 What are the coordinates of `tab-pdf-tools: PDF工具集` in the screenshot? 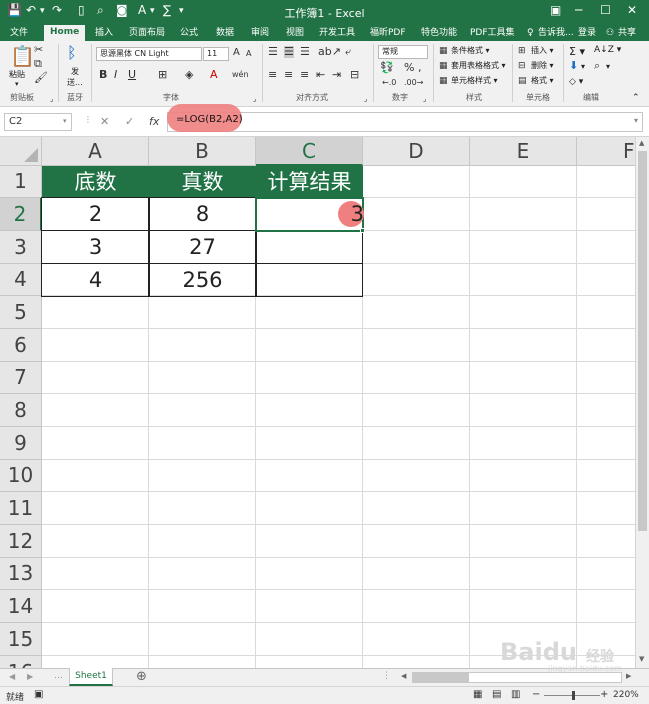 It's located at (492, 33).